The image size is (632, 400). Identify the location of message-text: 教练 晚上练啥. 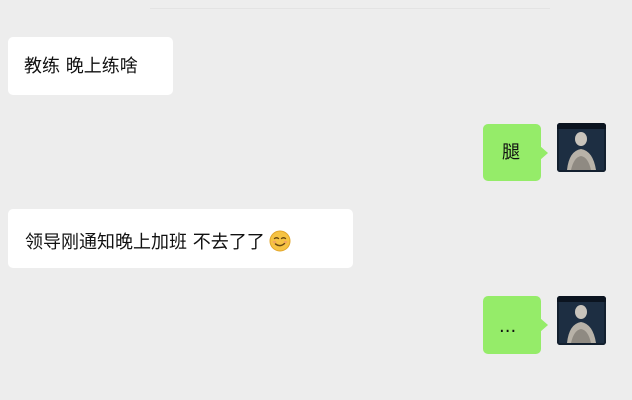
(81, 66).